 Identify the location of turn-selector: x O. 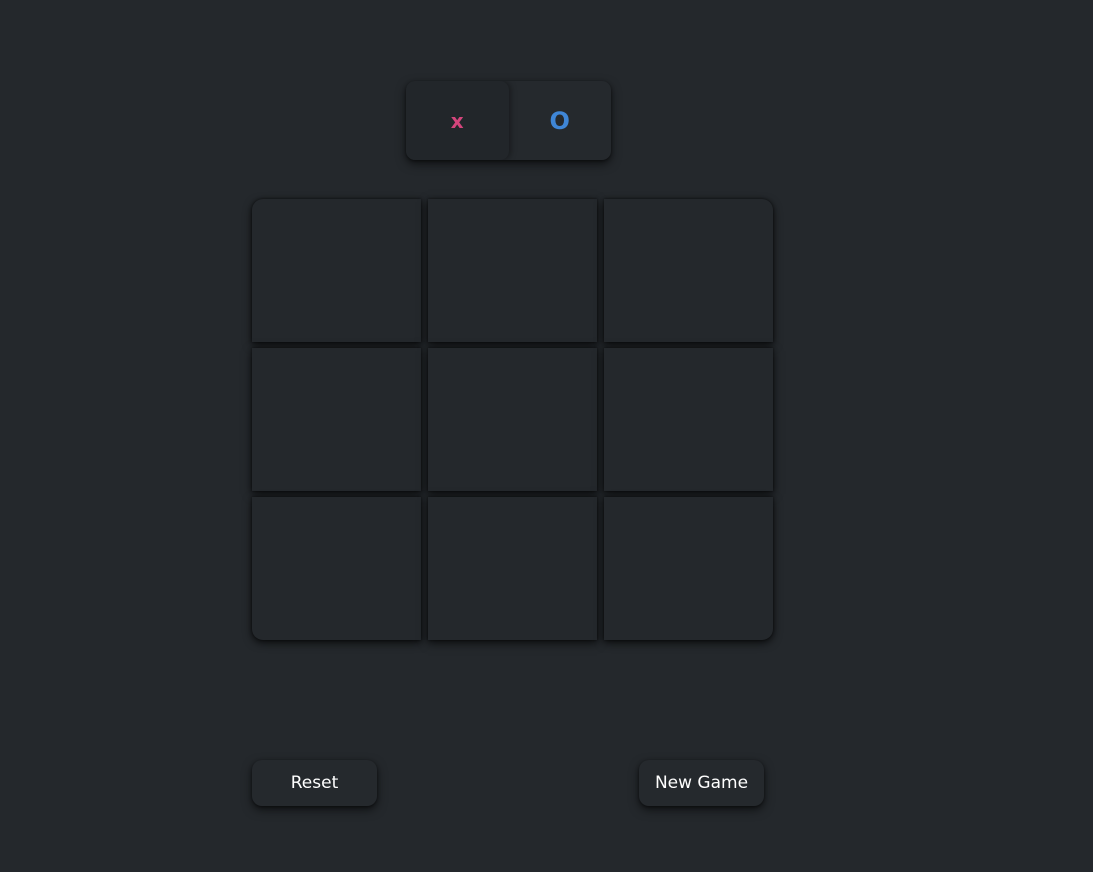
(508, 120).